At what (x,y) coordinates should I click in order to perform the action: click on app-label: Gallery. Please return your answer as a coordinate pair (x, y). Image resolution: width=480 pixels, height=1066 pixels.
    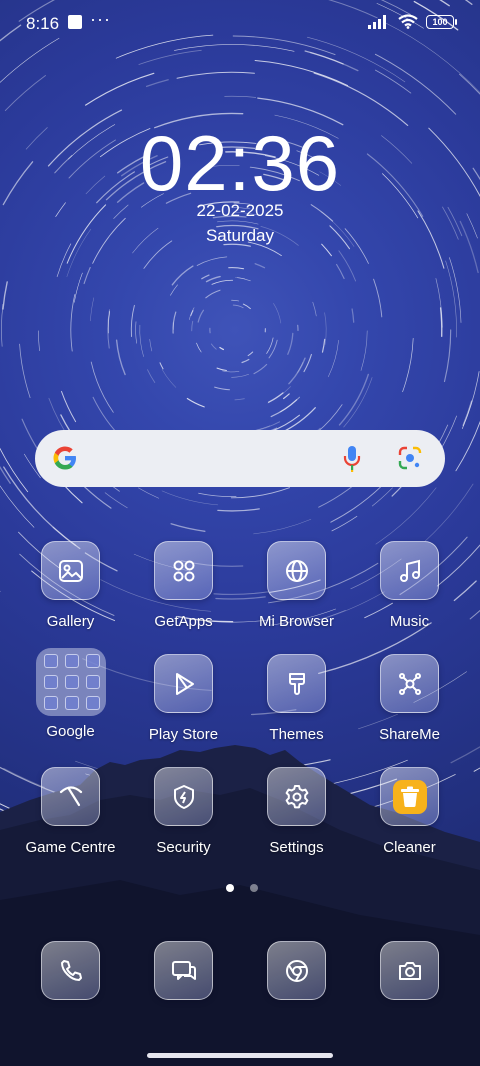
    Looking at the image, I should click on (70, 621).